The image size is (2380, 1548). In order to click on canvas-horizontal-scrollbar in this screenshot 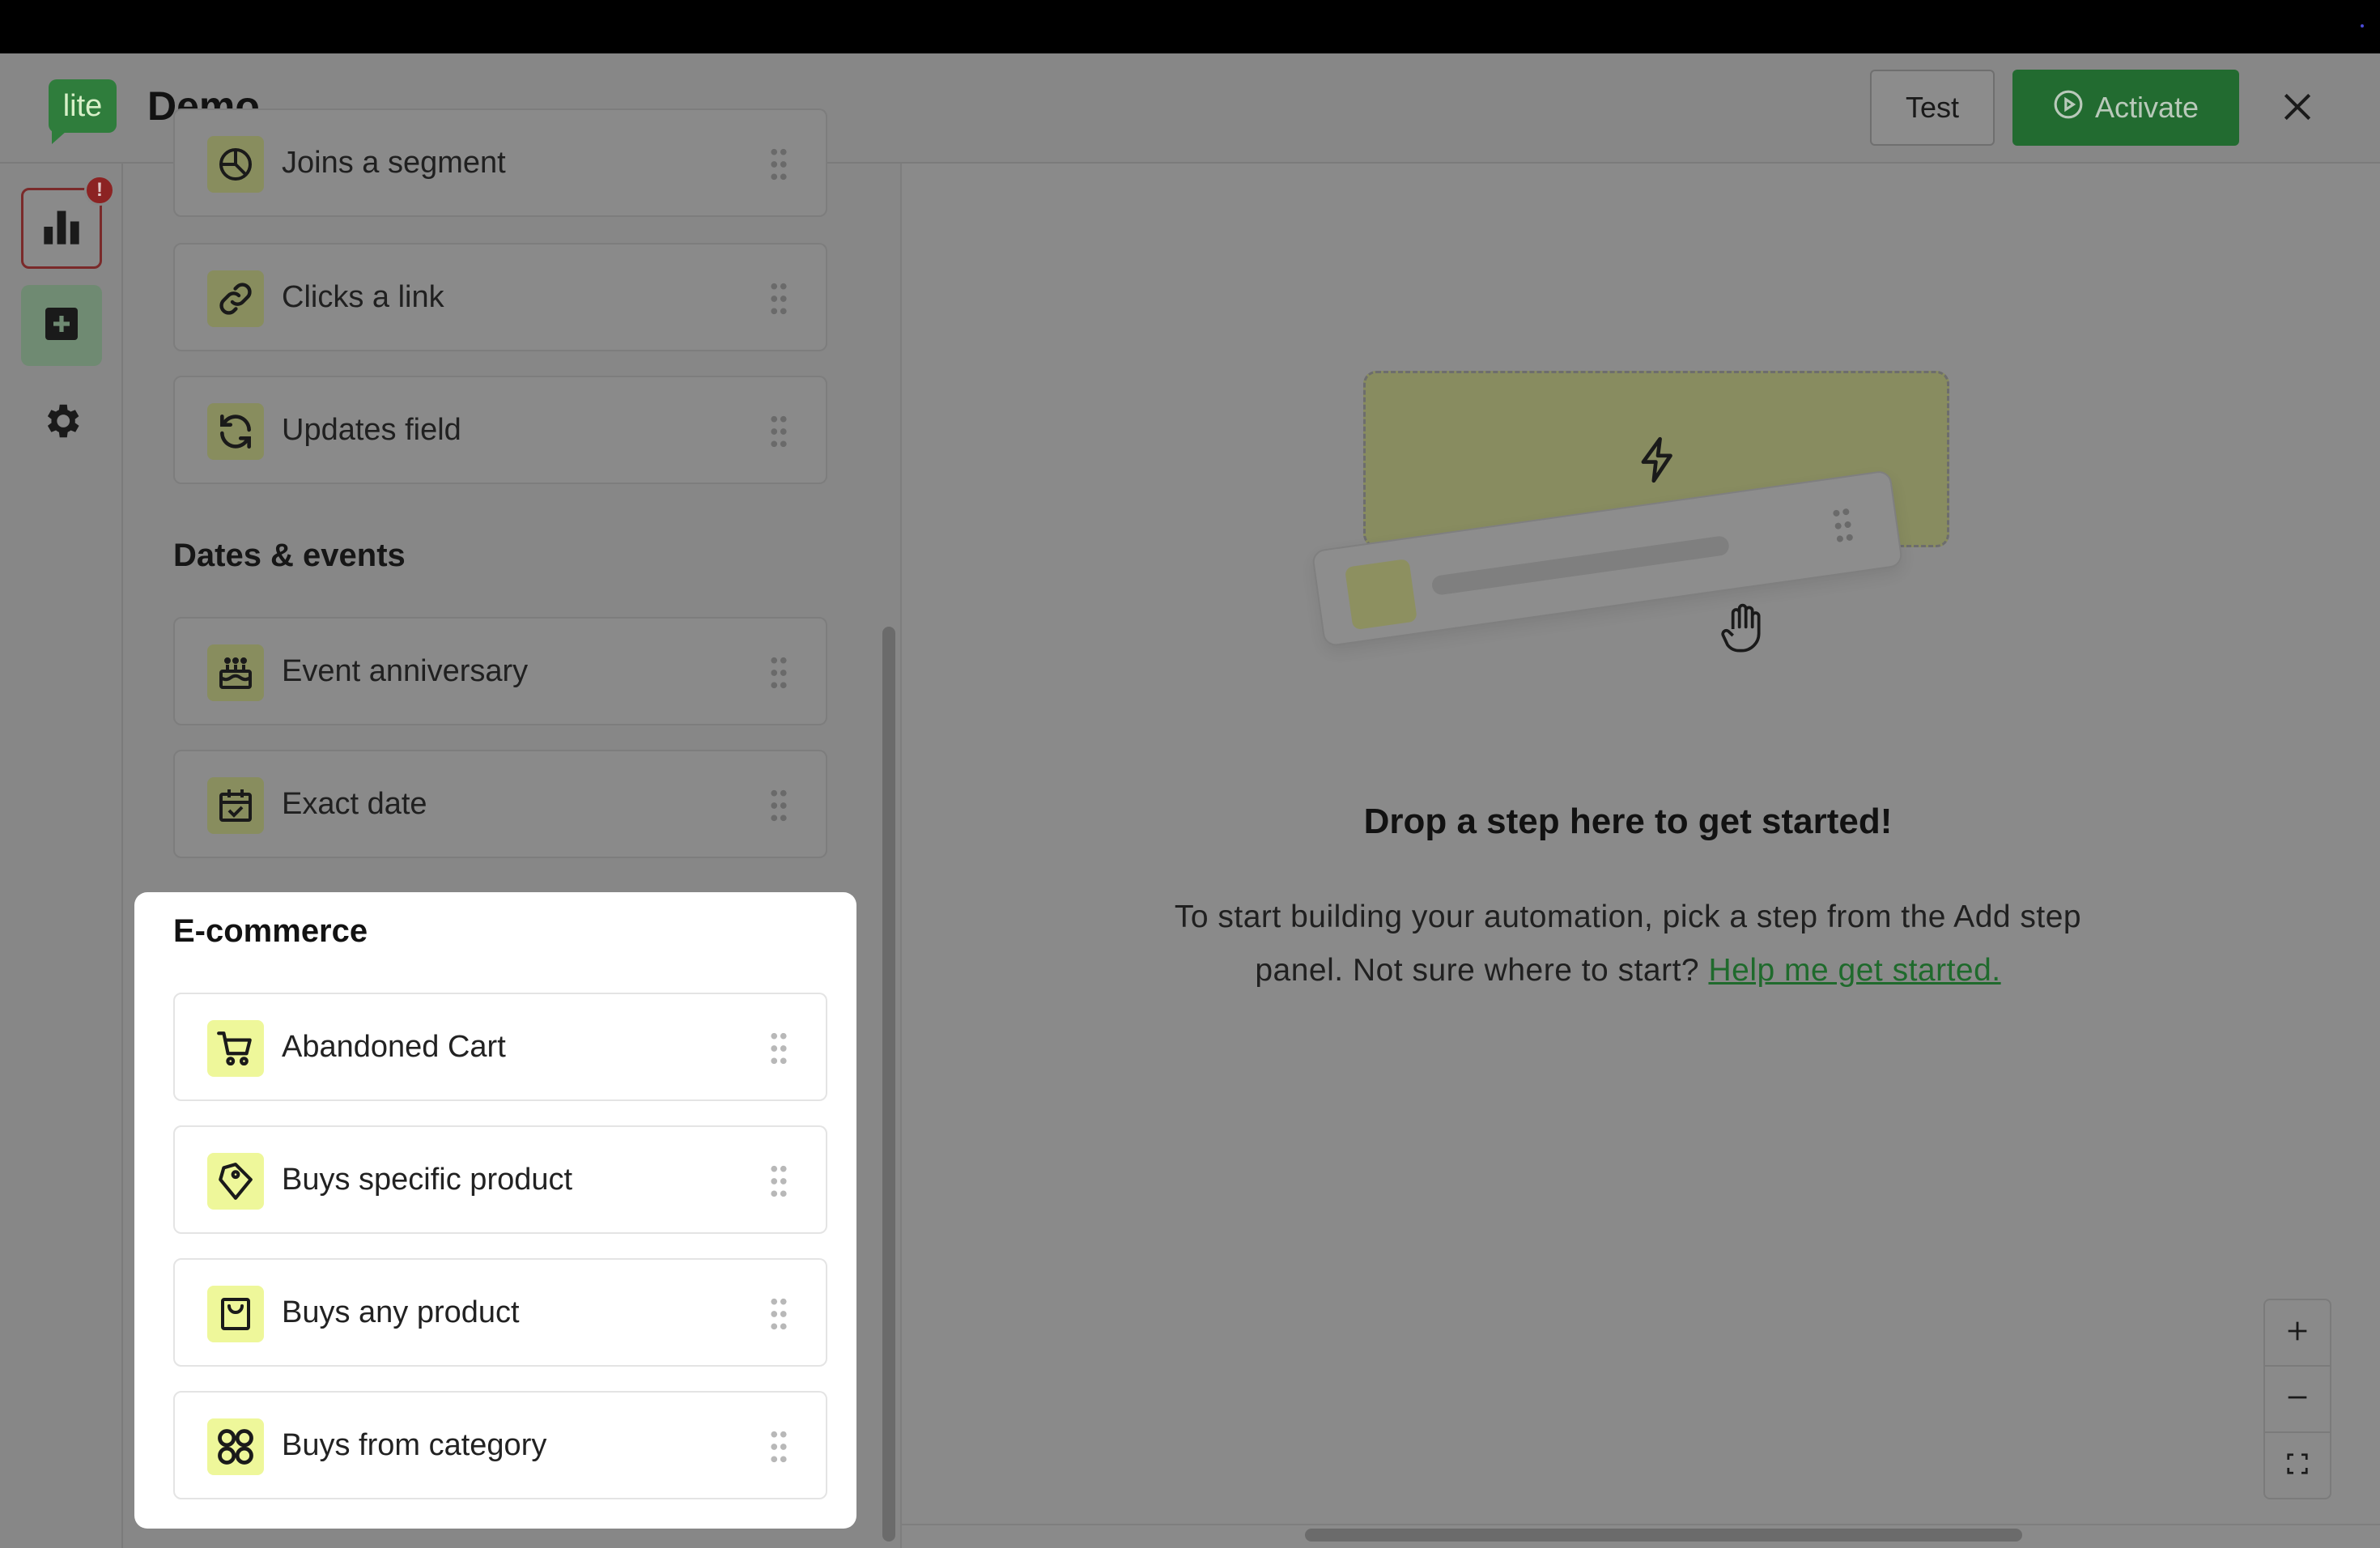, I will do `click(1663, 1536)`.